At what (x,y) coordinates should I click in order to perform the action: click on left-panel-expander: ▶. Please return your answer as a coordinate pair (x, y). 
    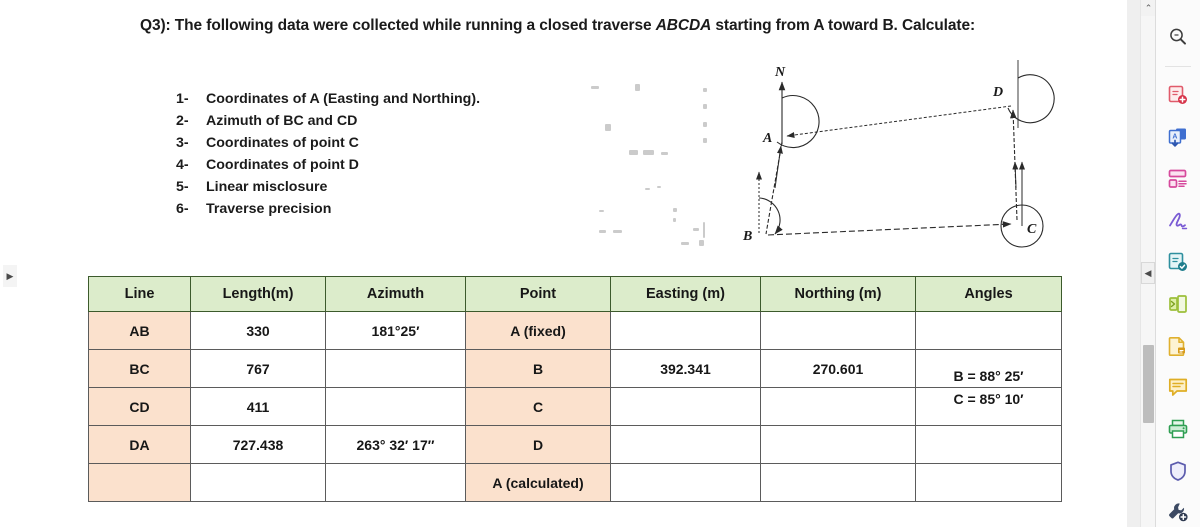
    Looking at the image, I should click on (10, 276).